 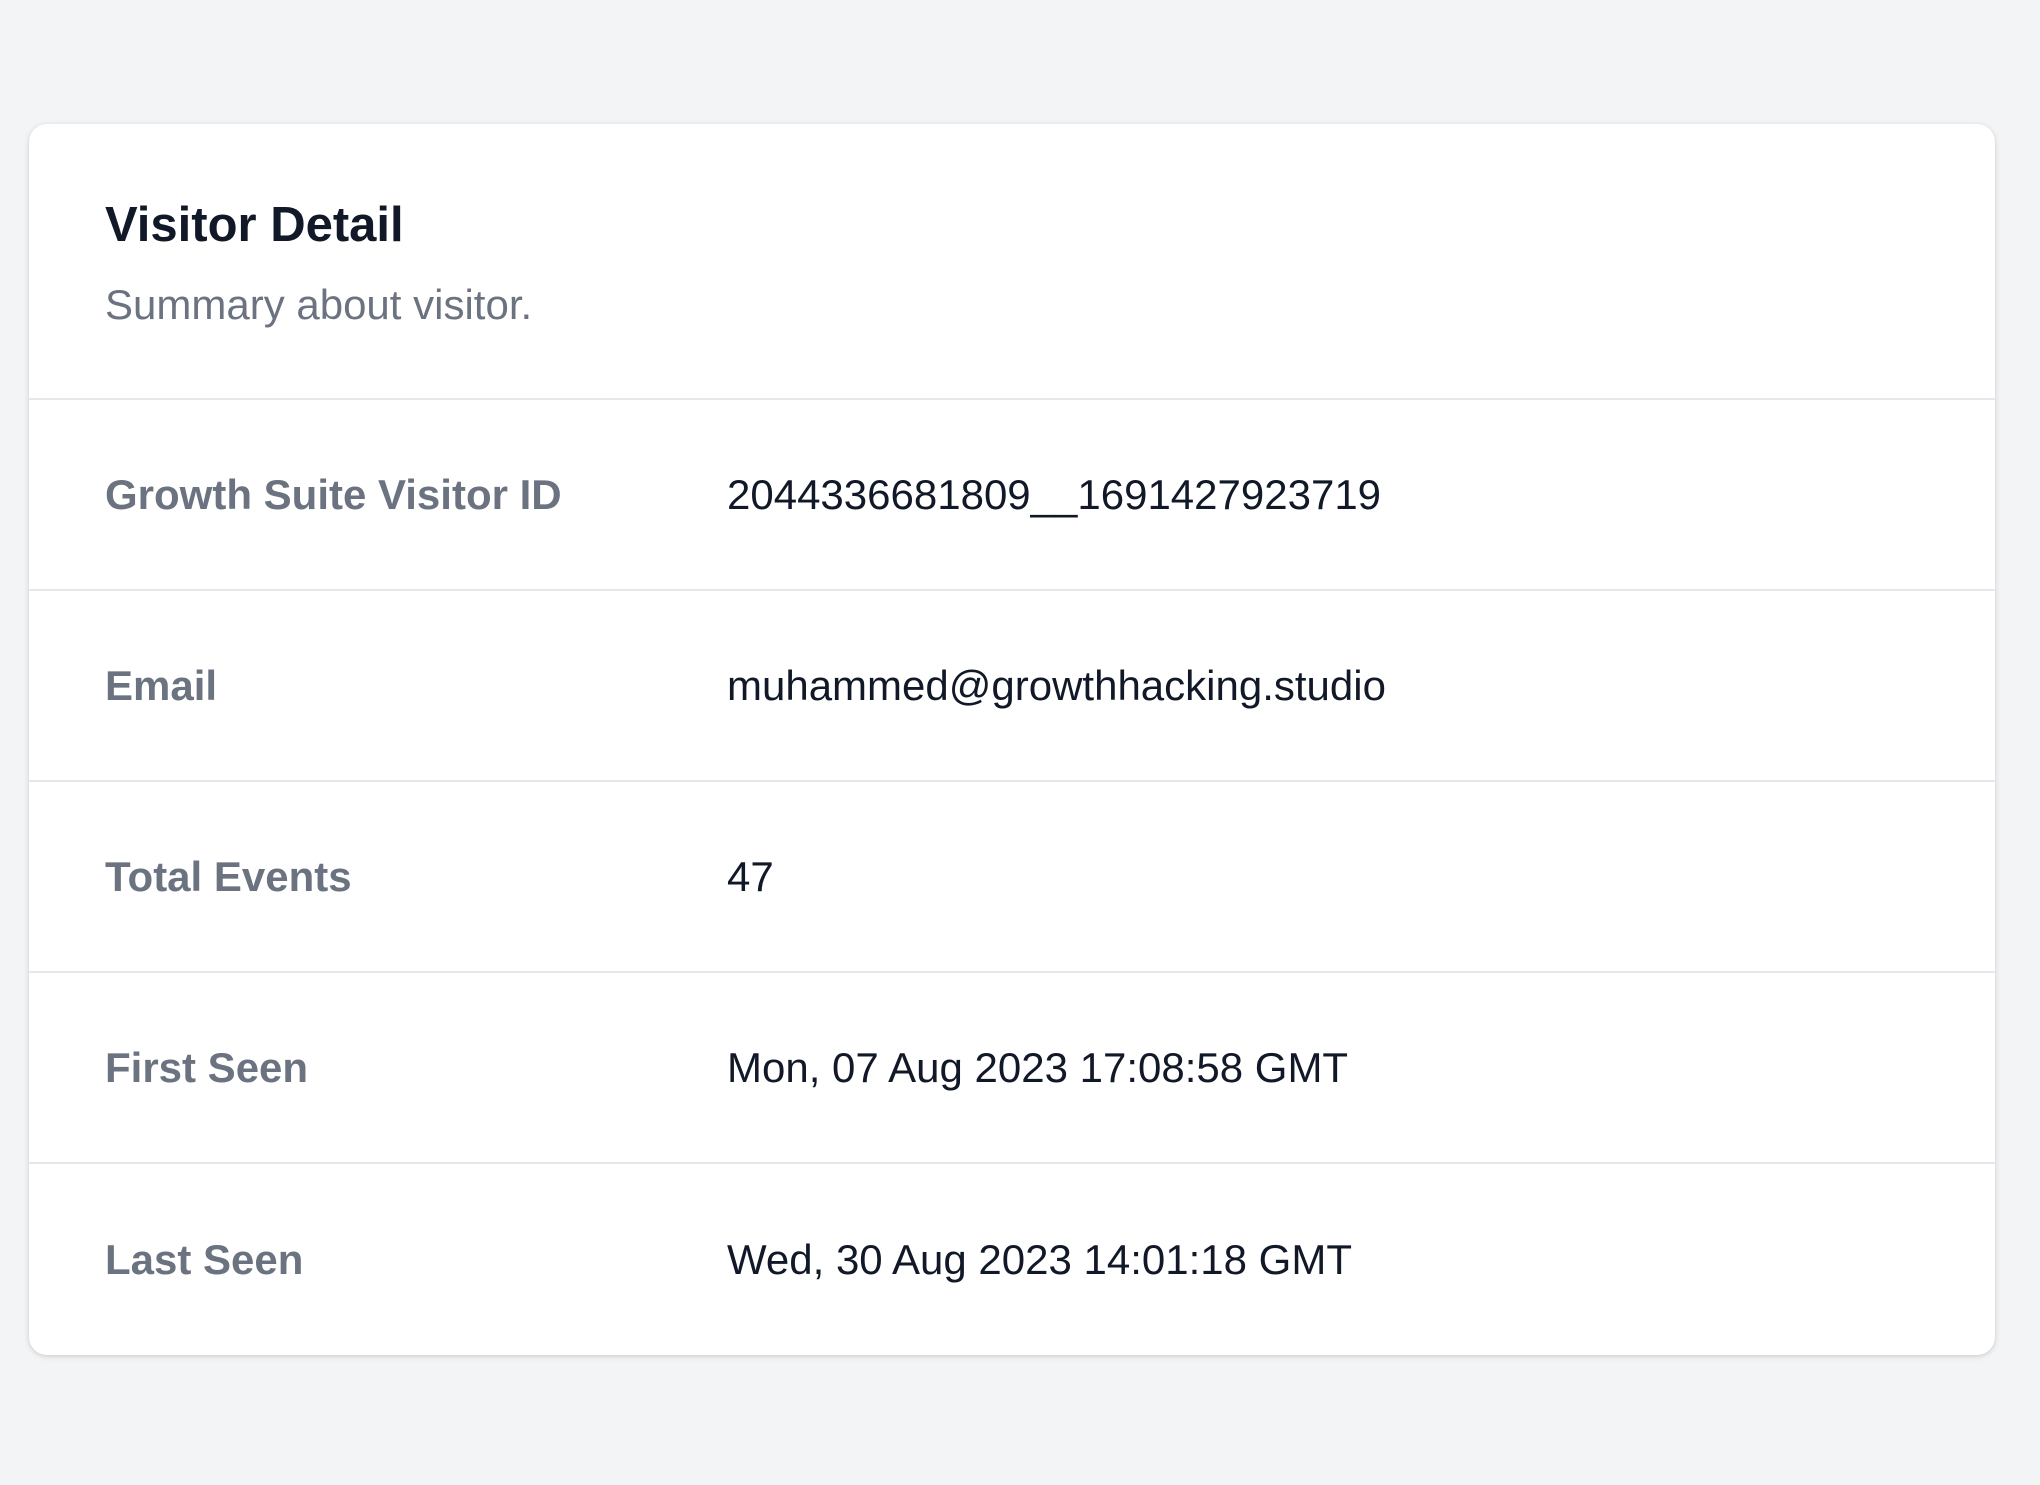 What do you see at coordinates (333, 494) in the screenshot?
I see `detail-label: Growth Suite Visitor ID` at bounding box center [333, 494].